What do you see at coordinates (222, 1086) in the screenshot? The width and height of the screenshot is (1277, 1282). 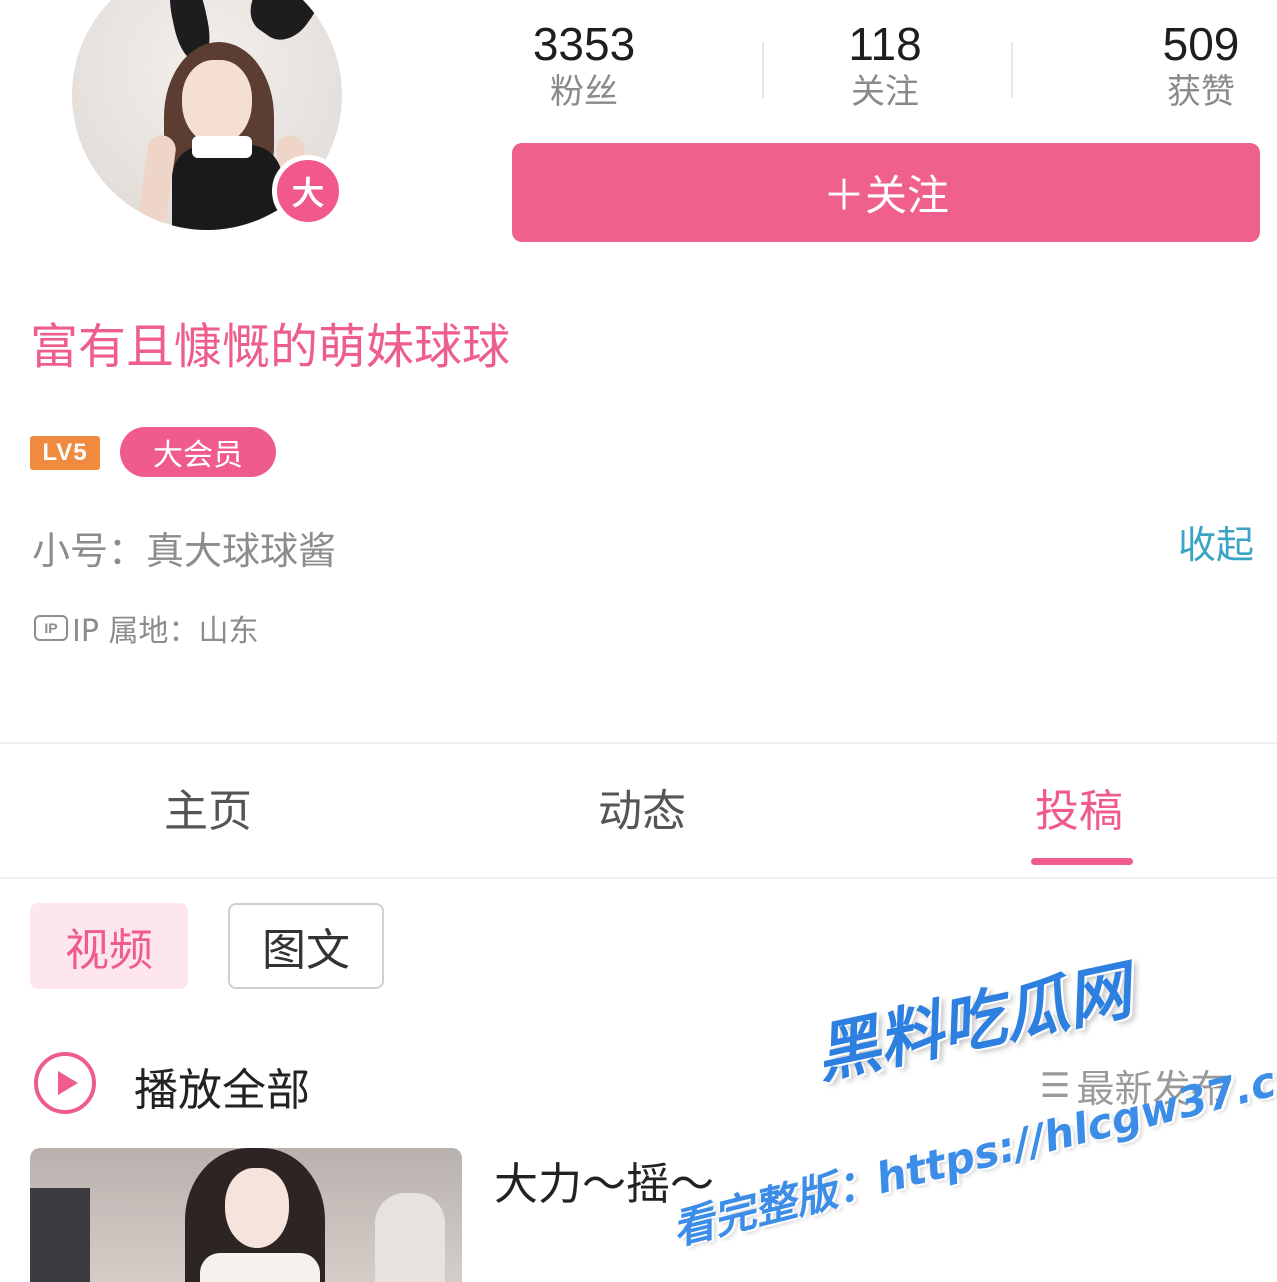 I see `play-all-button: 播放全部` at bounding box center [222, 1086].